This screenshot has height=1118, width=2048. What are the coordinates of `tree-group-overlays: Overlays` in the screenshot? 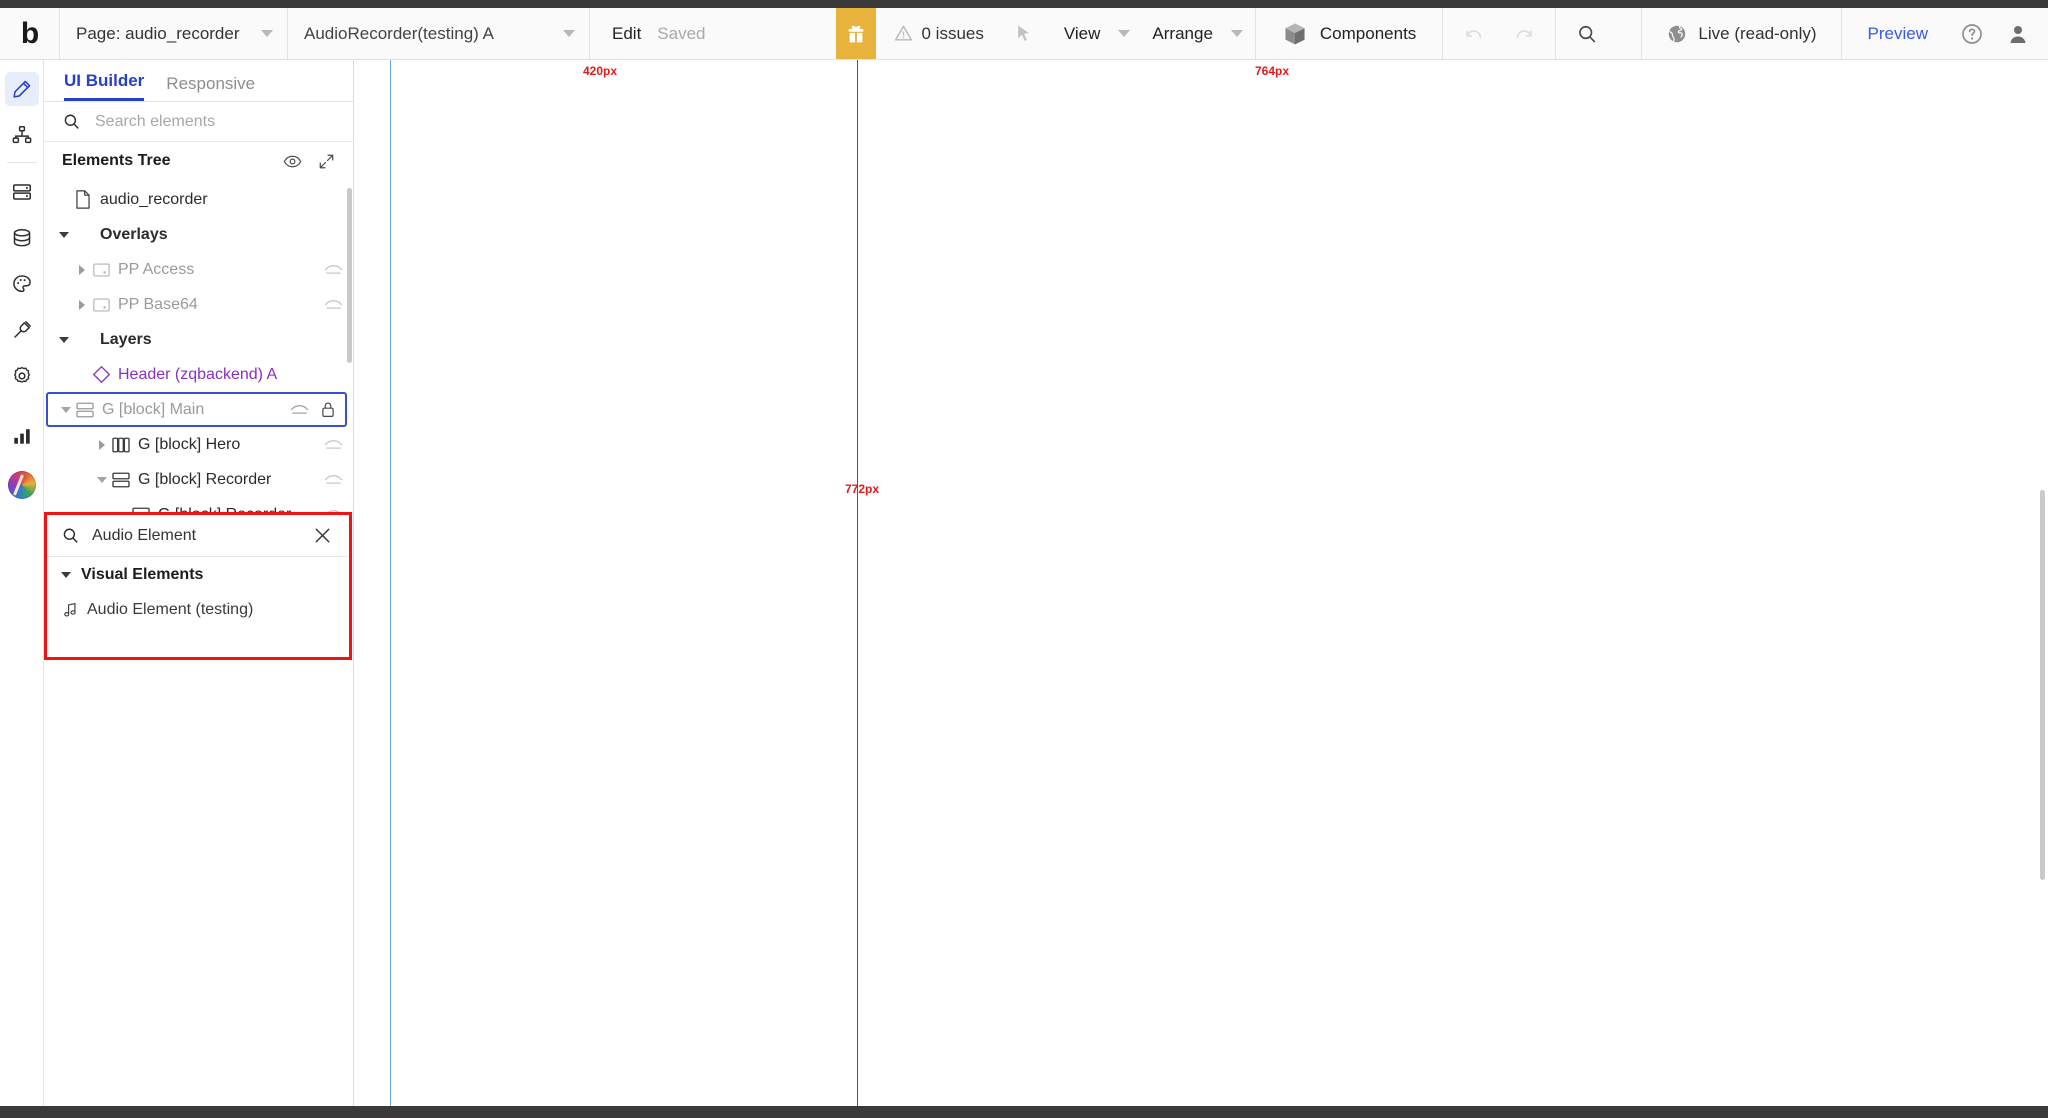 It's located at (198, 234).